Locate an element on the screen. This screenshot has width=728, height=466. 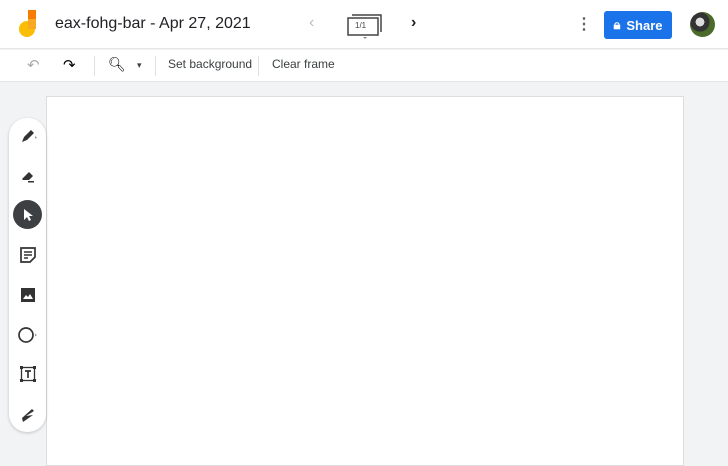
undo-icon: ↶ is located at coordinates (33, 65).